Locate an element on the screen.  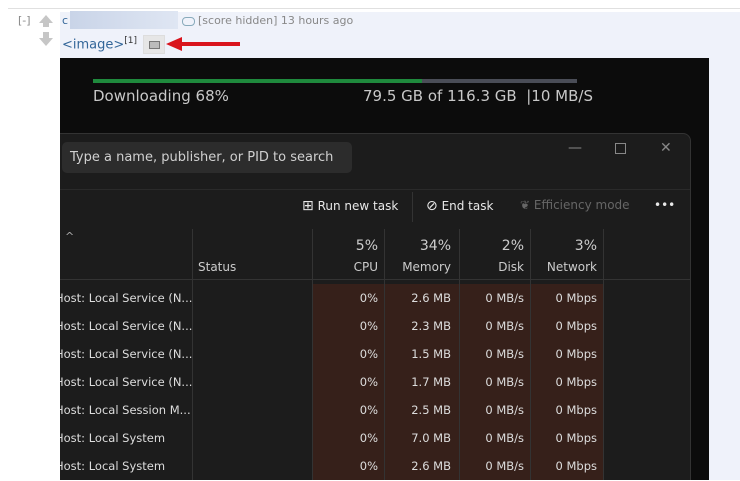
image-icon is located at coordinates (154, 45).